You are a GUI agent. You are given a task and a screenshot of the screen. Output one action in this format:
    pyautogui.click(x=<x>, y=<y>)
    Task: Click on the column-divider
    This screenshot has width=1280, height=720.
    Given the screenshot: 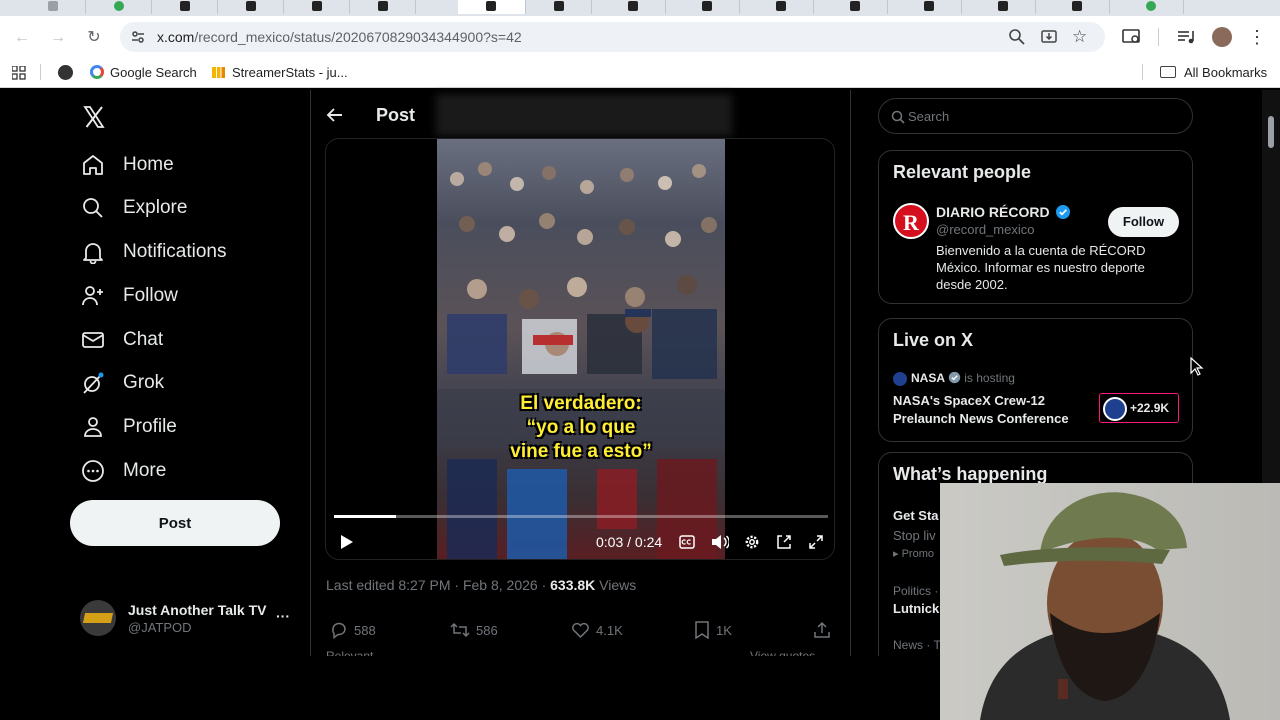 What is the action you would take?
    pyautogui.click(x=310, y=373)
    